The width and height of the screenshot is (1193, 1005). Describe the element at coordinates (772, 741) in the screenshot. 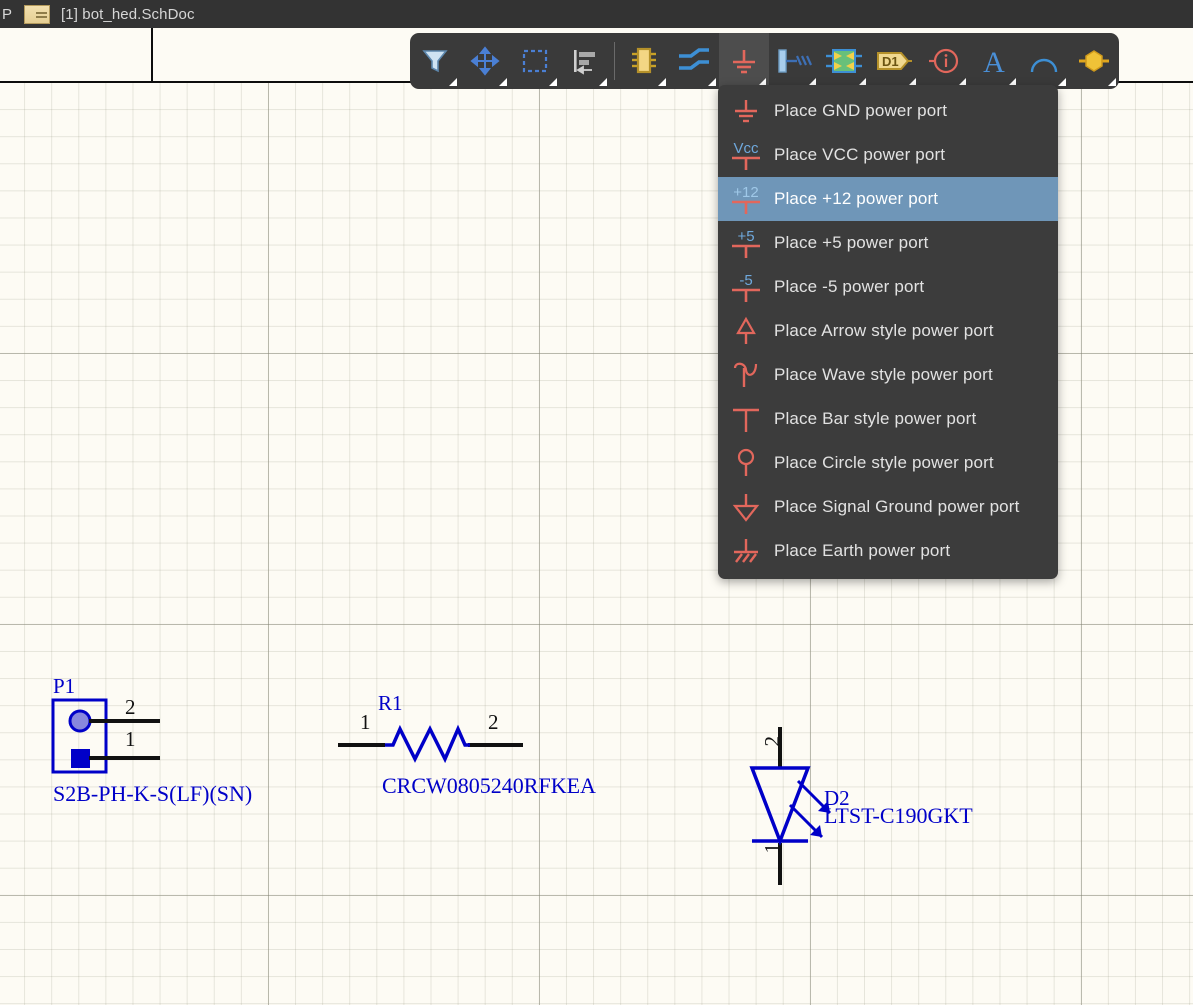

I see `pin-number-d2-2: 2` at that location.